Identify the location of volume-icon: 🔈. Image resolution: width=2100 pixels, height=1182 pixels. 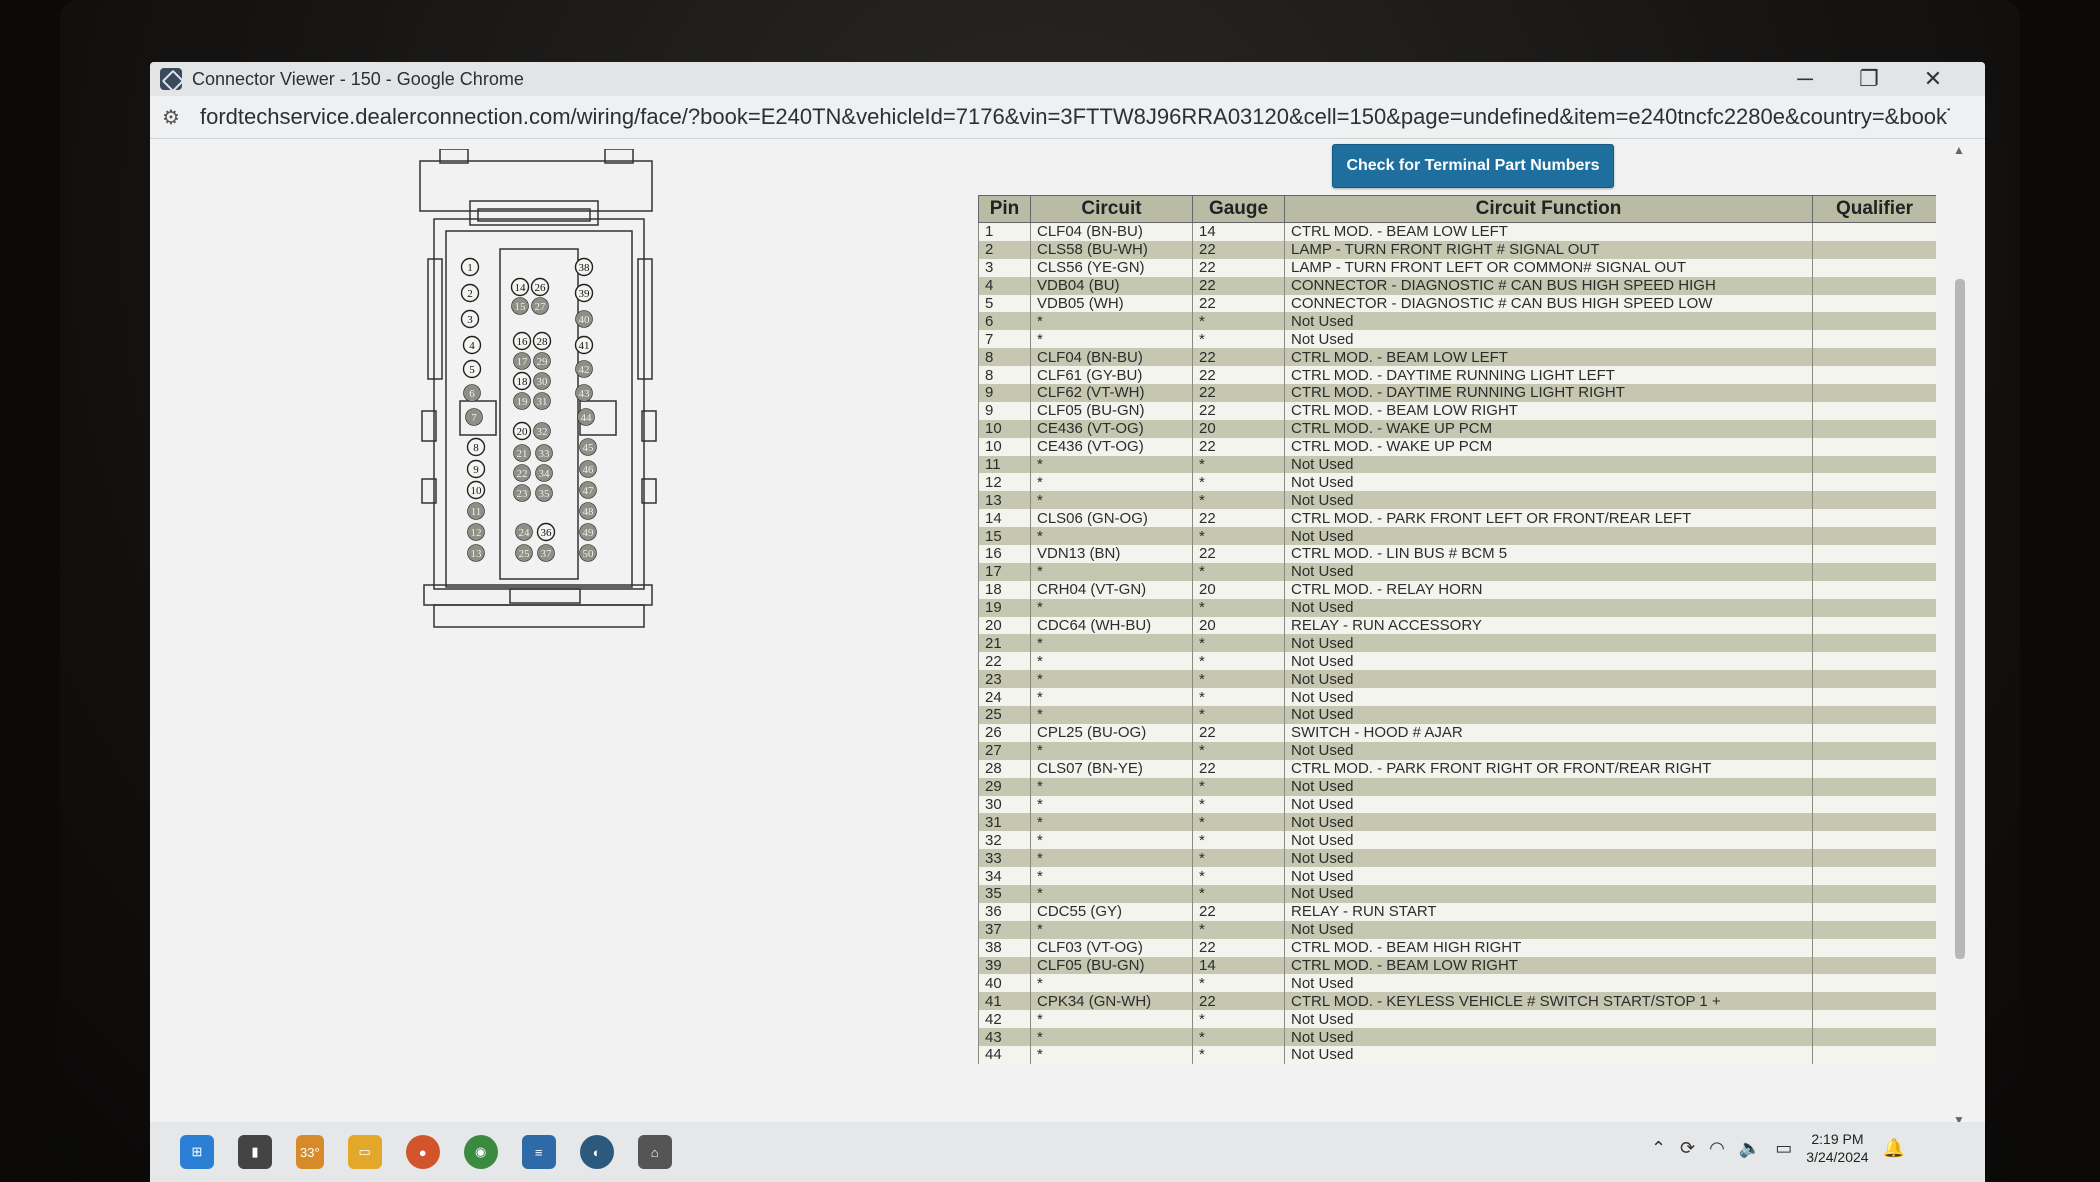
(1750, 1148).